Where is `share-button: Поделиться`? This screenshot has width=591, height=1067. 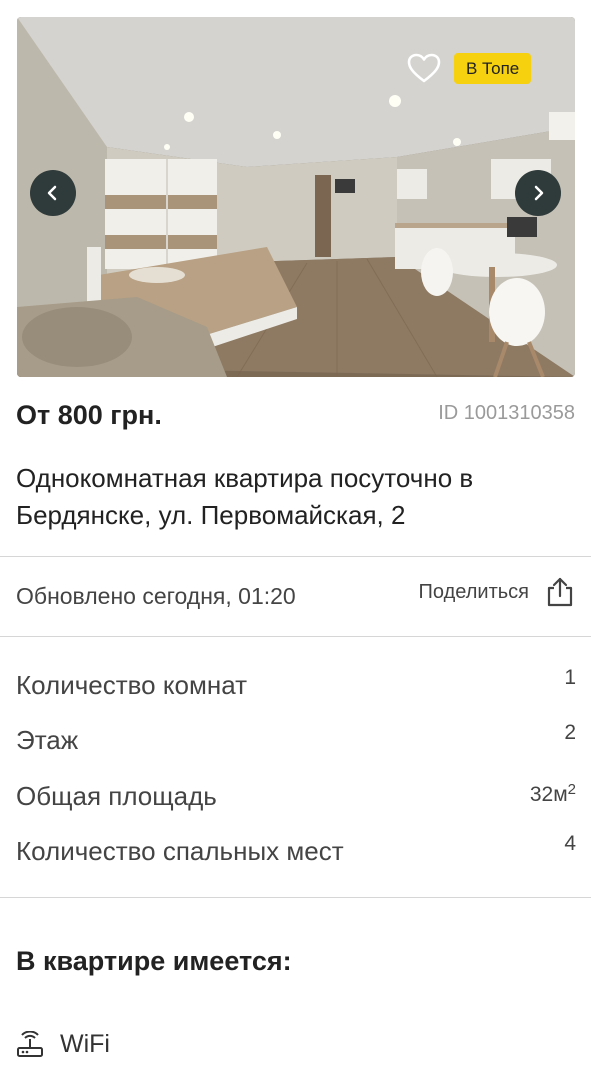 share-button: Поделиться is located at coordinates (497, 592).